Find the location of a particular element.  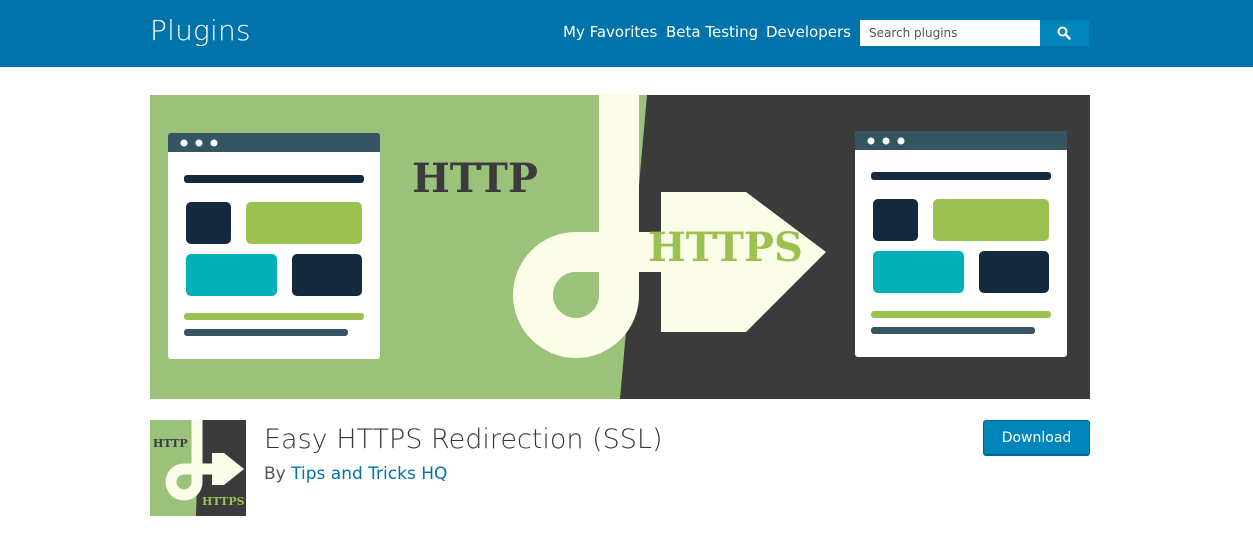

search-button is located at coordinates (1064, 33).